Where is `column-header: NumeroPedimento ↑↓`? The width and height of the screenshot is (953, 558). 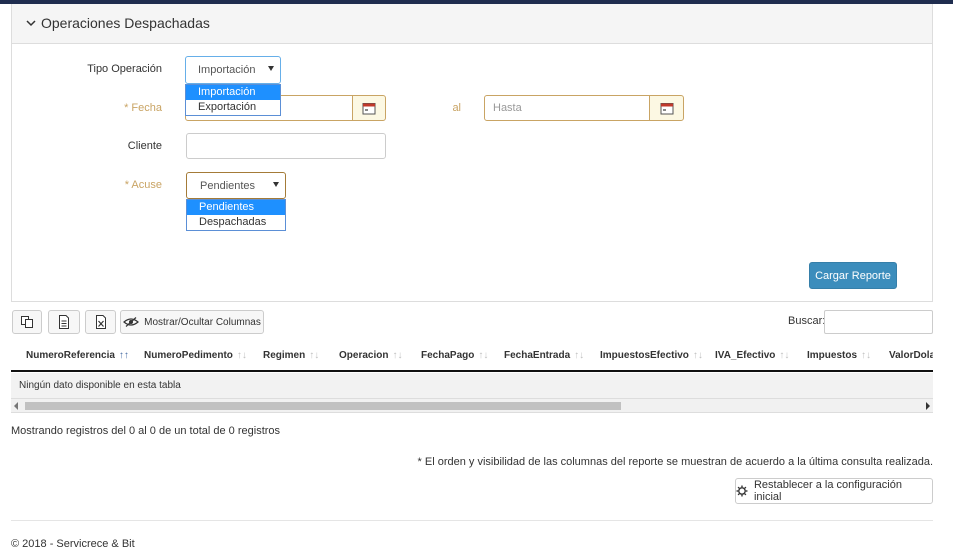
column-header: NumeroPedimento ↑↓ is located at coordinates (195, 355).